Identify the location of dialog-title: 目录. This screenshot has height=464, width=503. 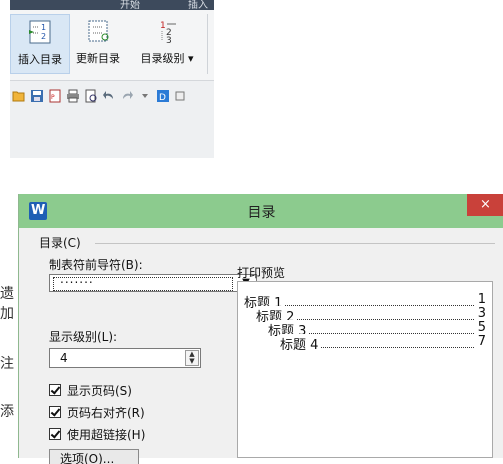
(261, 213).